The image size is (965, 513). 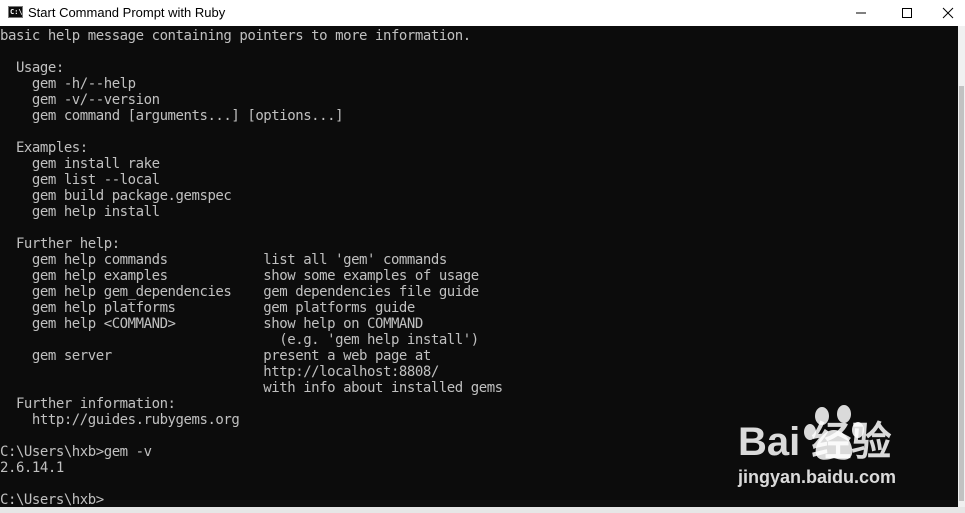 I want to click on console-line: Usage:, so click(x=32, y=68).